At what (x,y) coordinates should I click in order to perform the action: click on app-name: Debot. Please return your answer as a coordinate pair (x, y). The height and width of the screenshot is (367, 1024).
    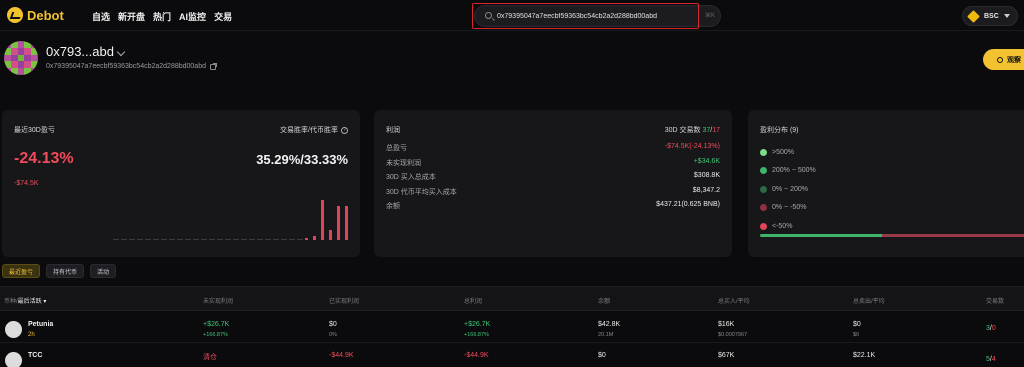
    Looking at the image, I should click on (45, 15).